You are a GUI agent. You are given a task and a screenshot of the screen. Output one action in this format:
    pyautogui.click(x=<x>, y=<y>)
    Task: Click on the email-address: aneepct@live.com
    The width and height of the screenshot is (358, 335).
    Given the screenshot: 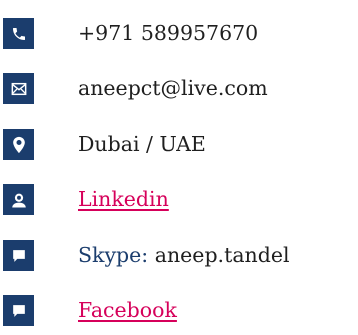 What is the action you would take?
    pyautogui.click(x=173, y=88)
    